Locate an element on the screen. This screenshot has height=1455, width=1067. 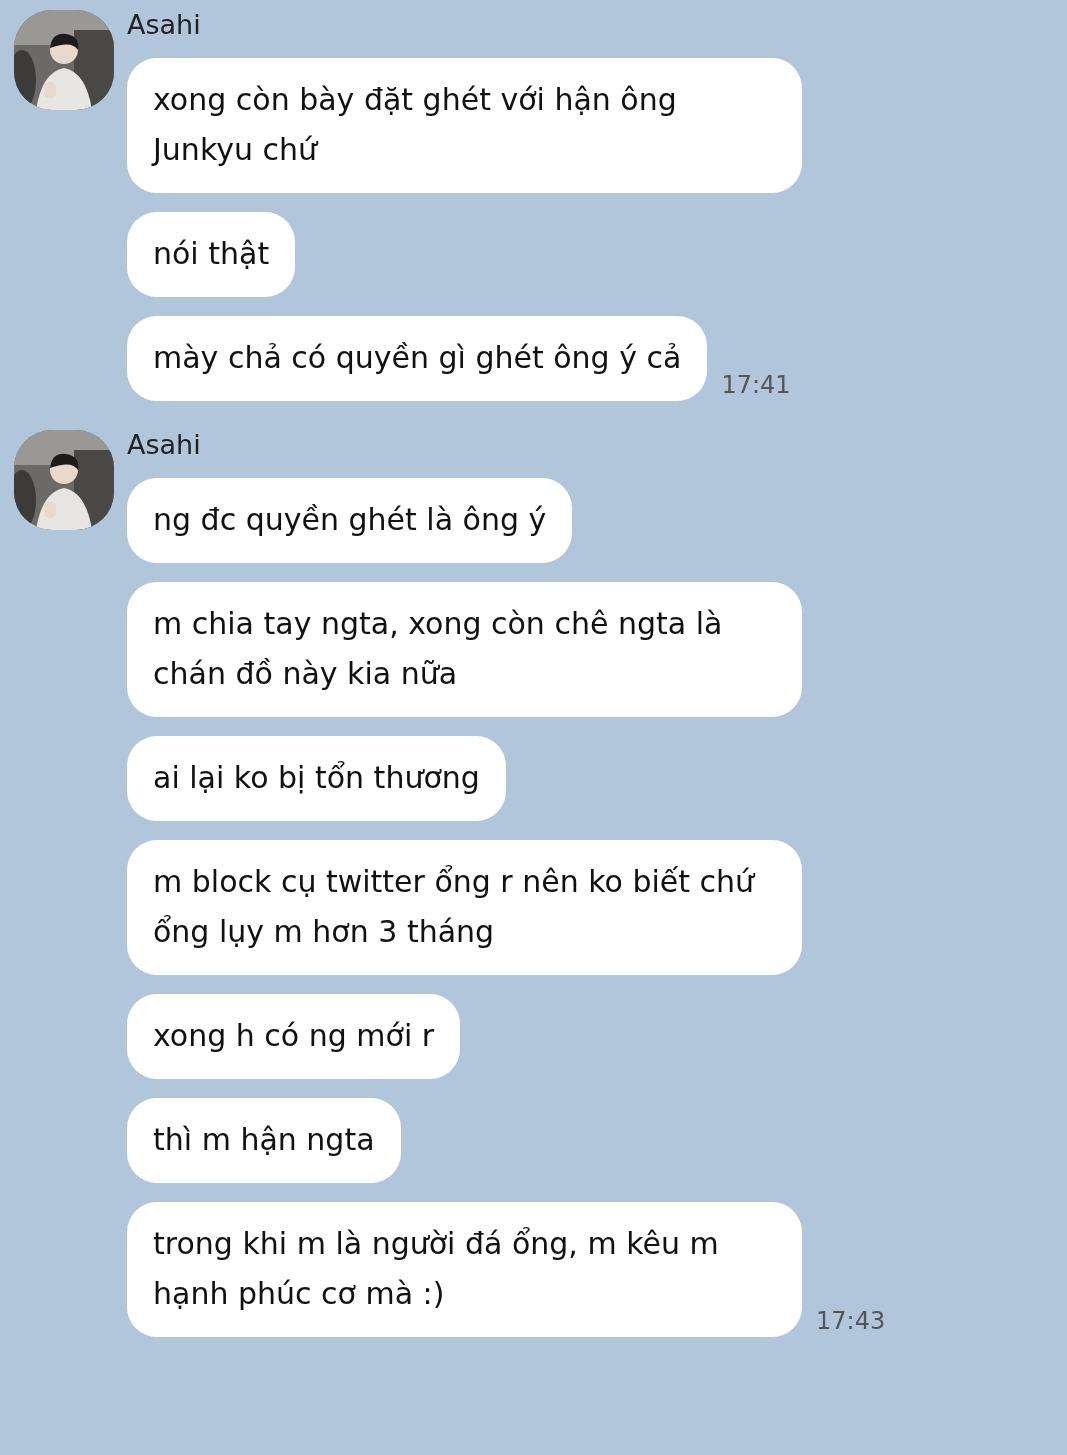
message-bubble: trong khi m là người đá ổng, m kêu m hạnh phúc cơ mà :) is located at coordinates (464, 1269).